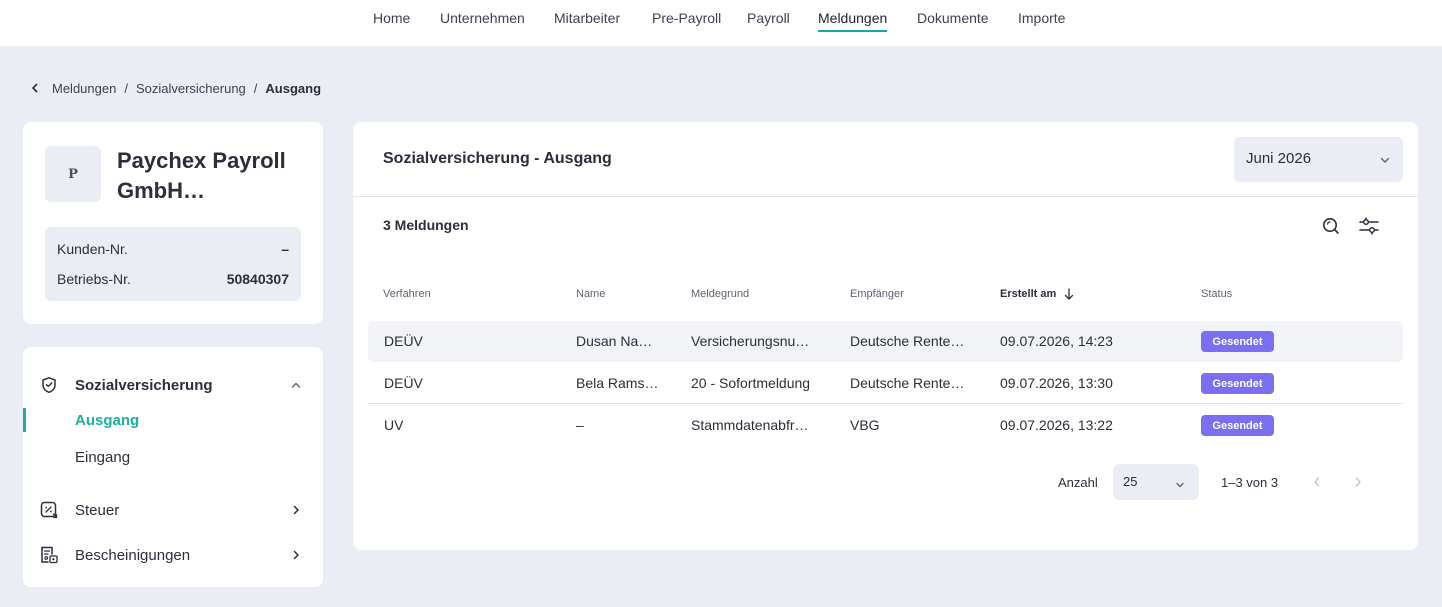  I want to click on sidenav-group-sozialversicherung: Sozialversicherung, so click(173, 385).